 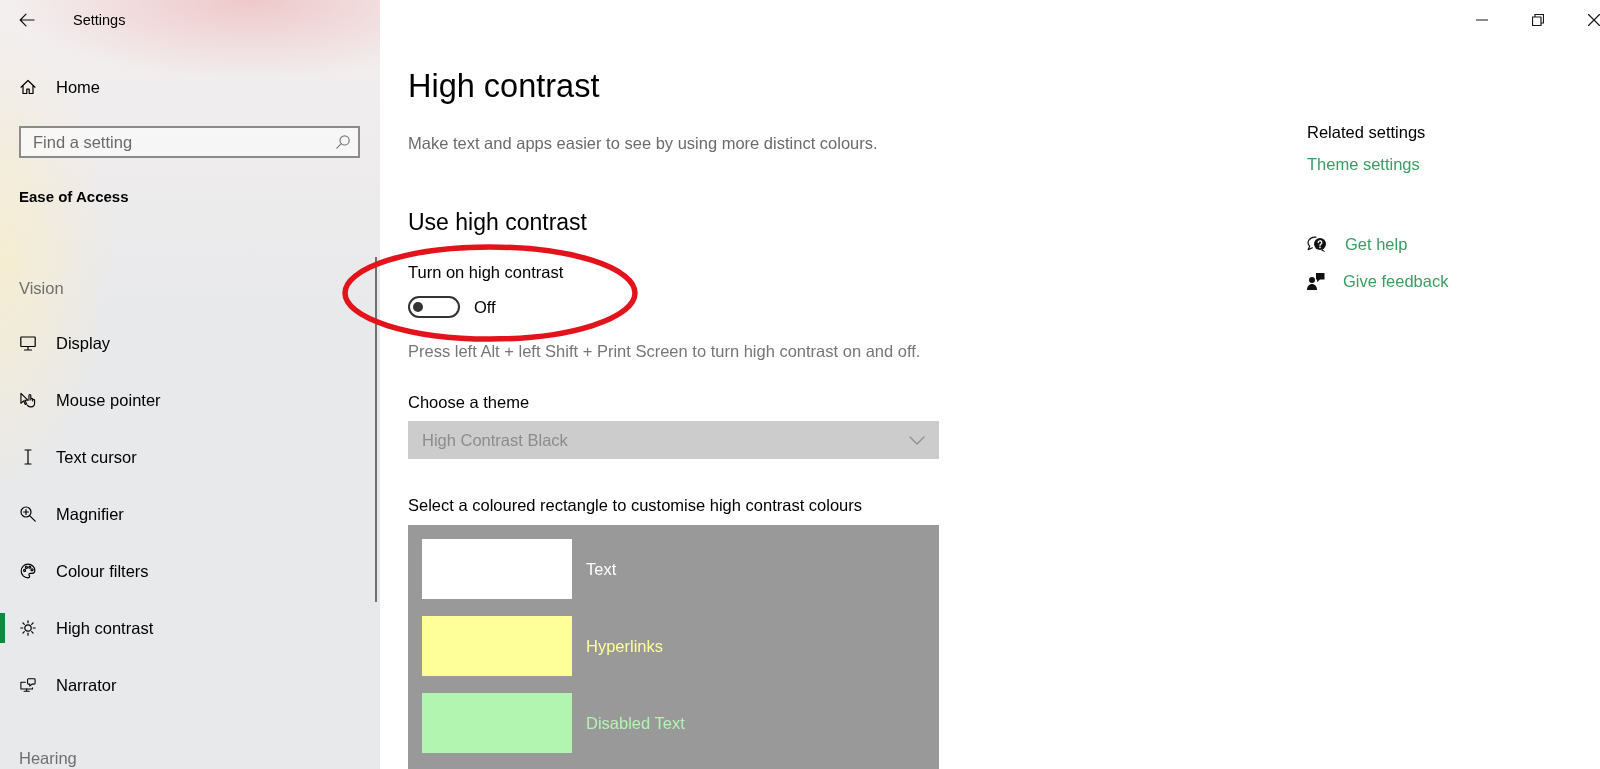 What do you see at coordinates (1316, 281) in the screenshot?
I see `person-speech-icon` at bounding box center [1316, 281].